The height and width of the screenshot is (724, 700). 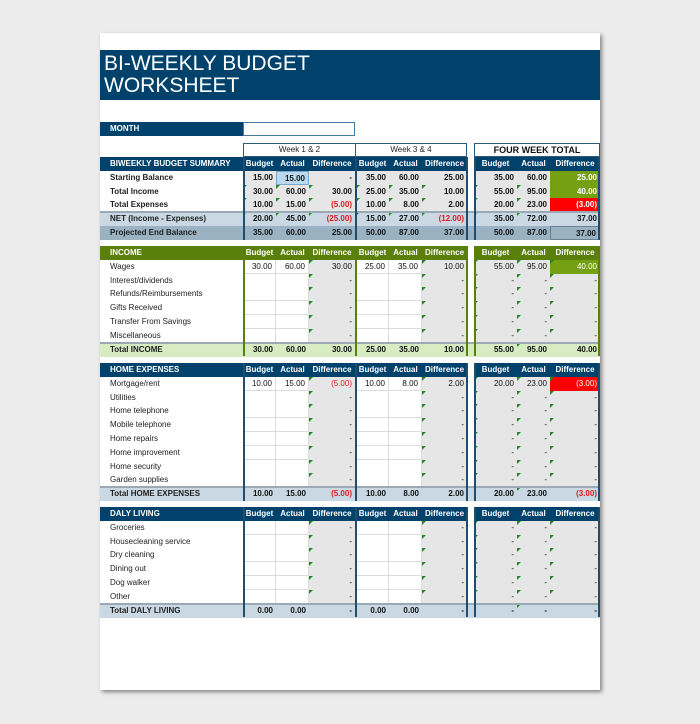 I want to click on column-header-actual: Actual, so click(x=533, y=252).